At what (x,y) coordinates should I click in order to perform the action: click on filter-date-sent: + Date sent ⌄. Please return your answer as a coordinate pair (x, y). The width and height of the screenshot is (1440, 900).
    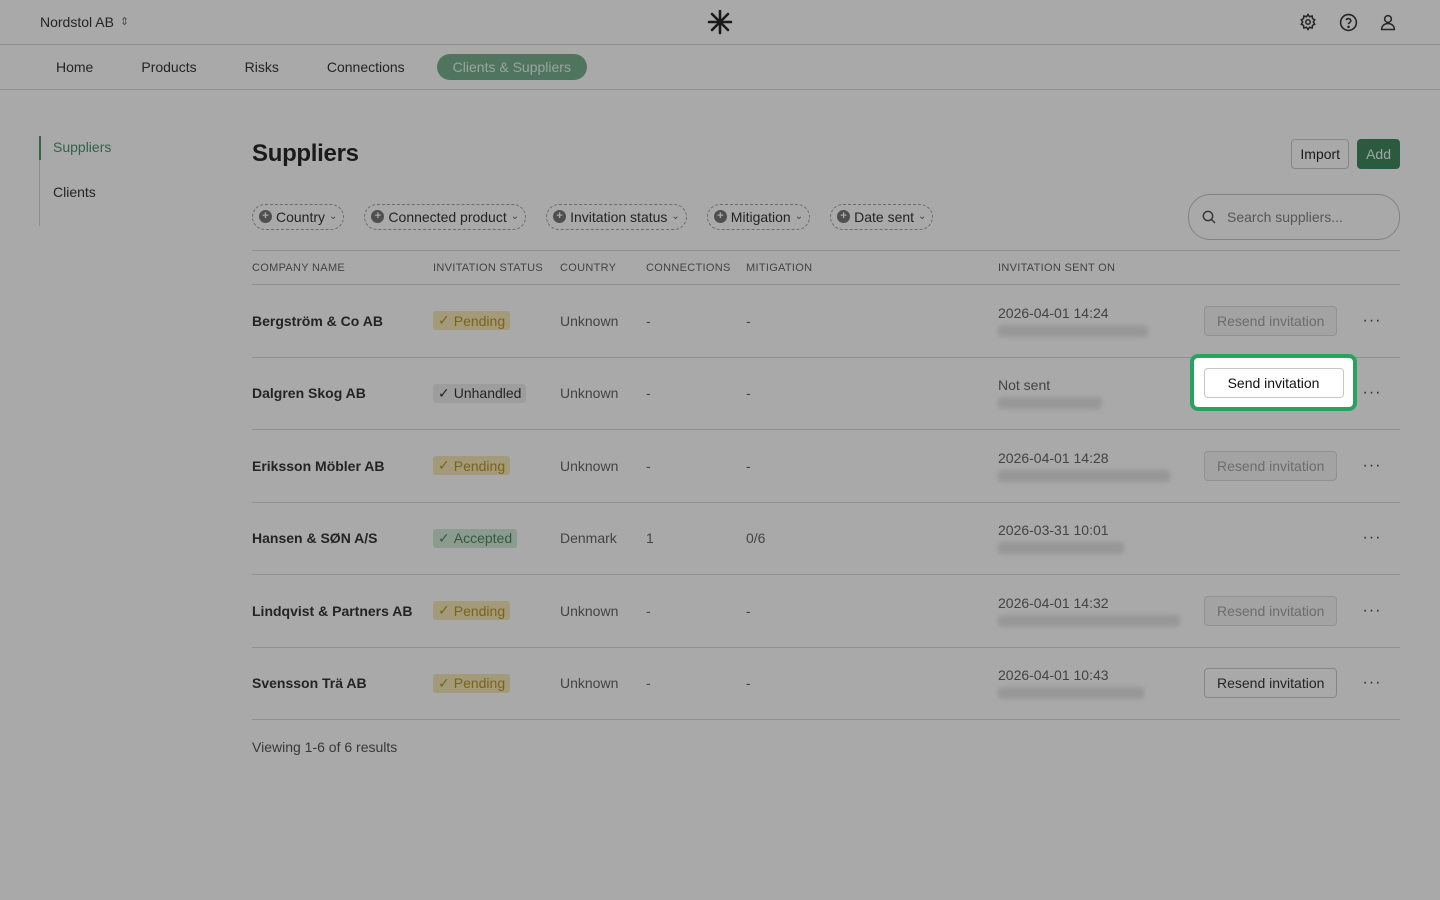
    Looking at the image, I should click on (882, 216).